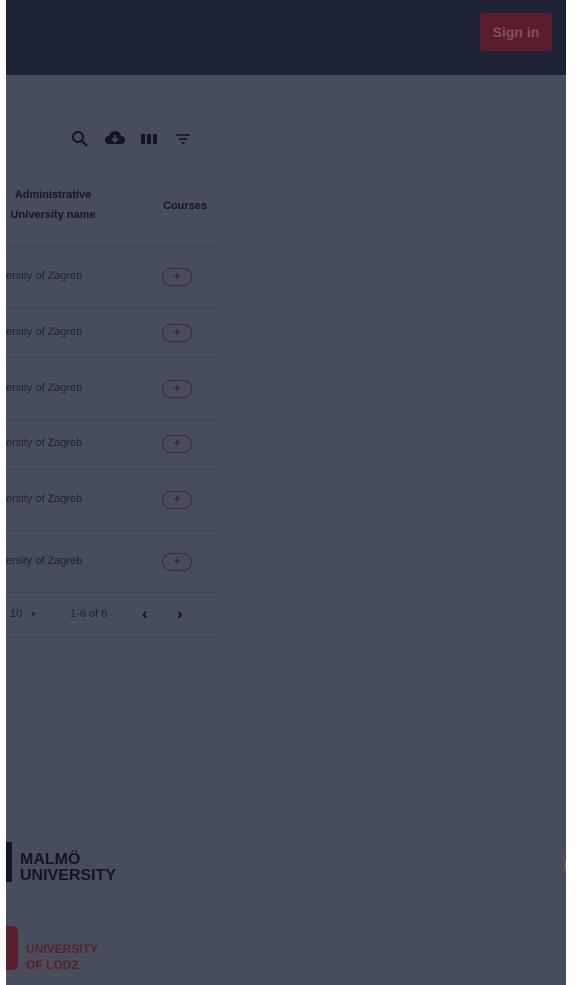 Image resolution: width=577 pixels, height=985 pixels. I want to click on next-page-button: ›, so click(180, 614).